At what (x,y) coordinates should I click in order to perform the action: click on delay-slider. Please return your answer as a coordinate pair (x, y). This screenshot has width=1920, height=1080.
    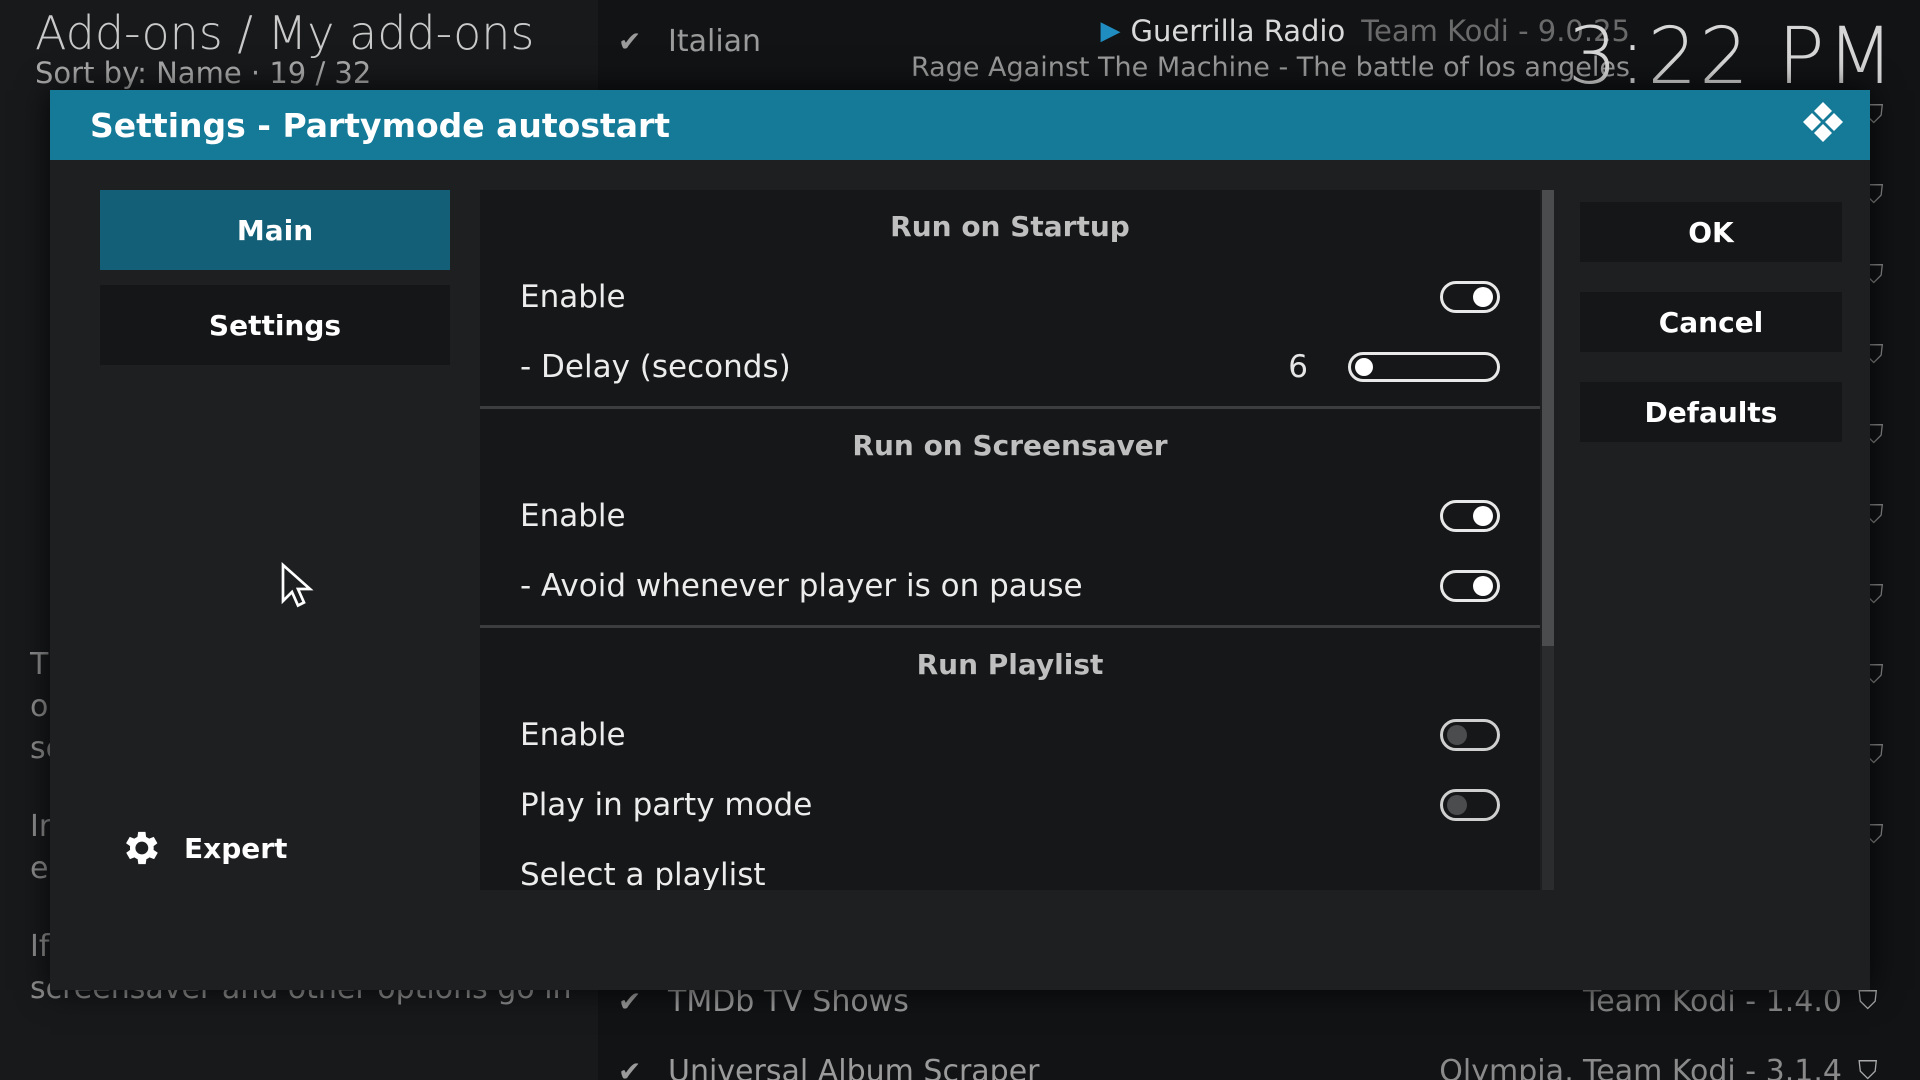
    Looking at the image, I should click on (1424, 367).